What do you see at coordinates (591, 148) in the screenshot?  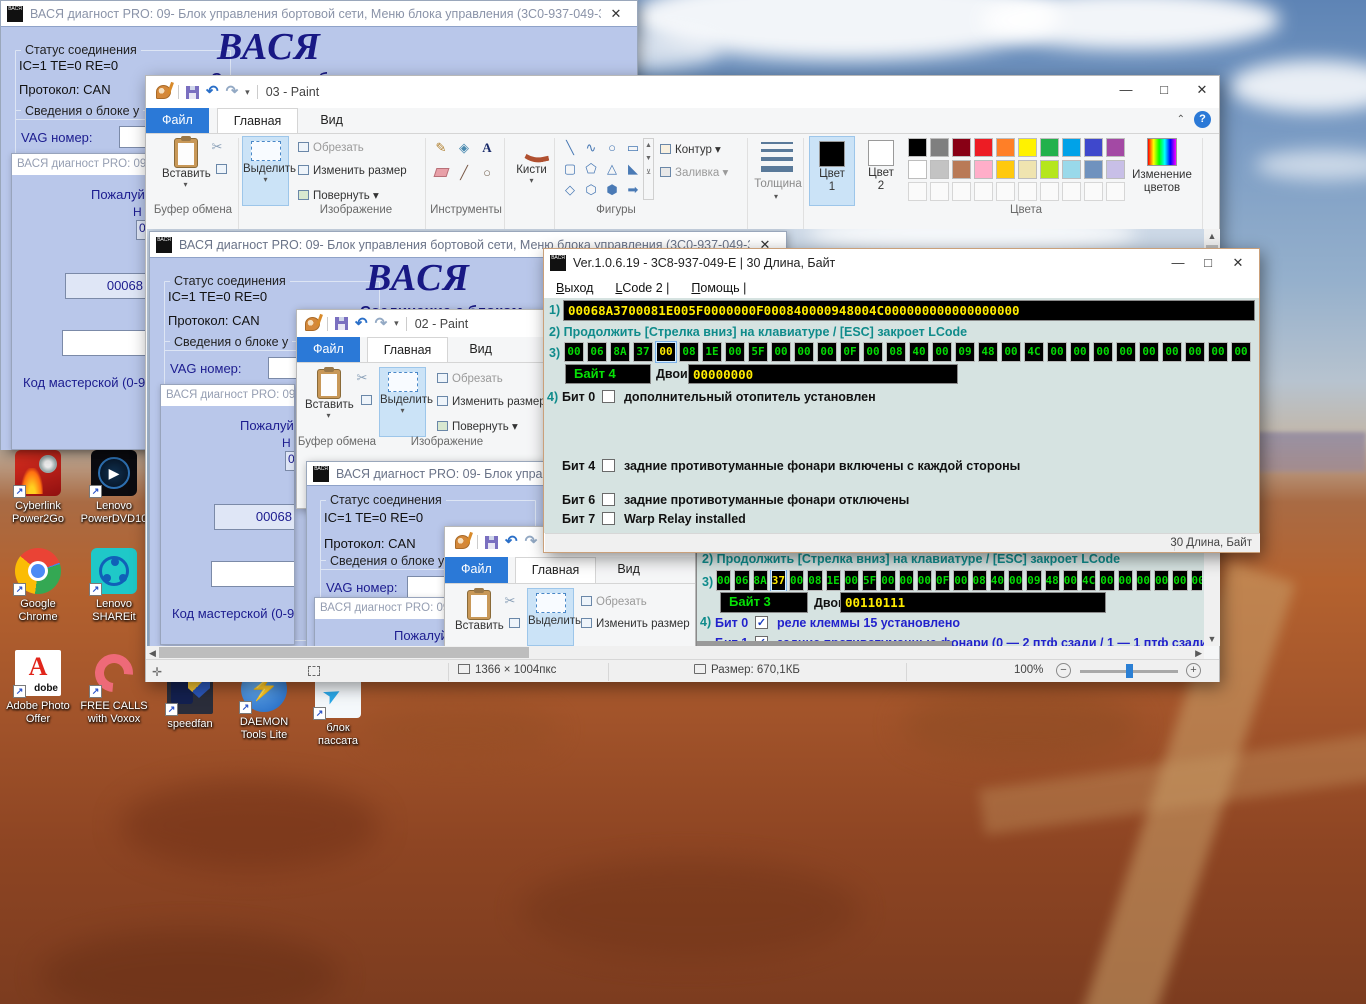 I see `shape-icon-1: ∿` at bounding box center [591, 148].